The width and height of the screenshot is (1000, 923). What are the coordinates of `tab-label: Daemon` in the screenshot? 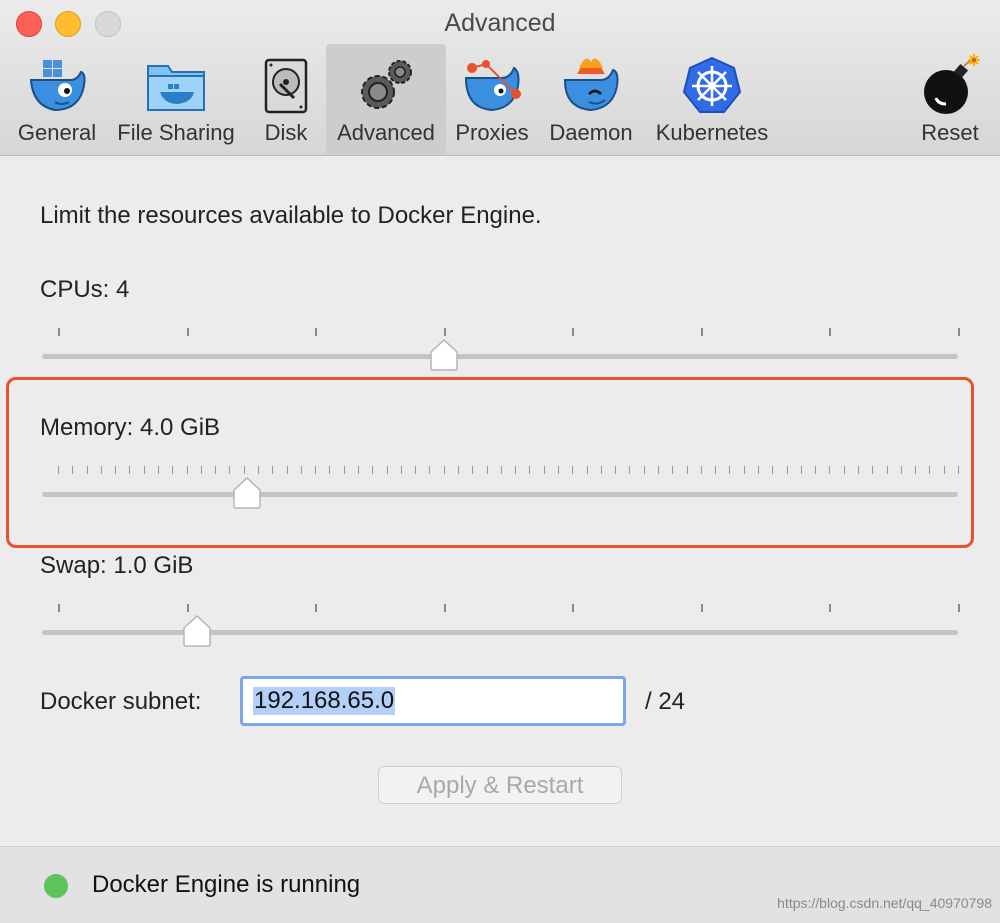 It's located at (591, 132).